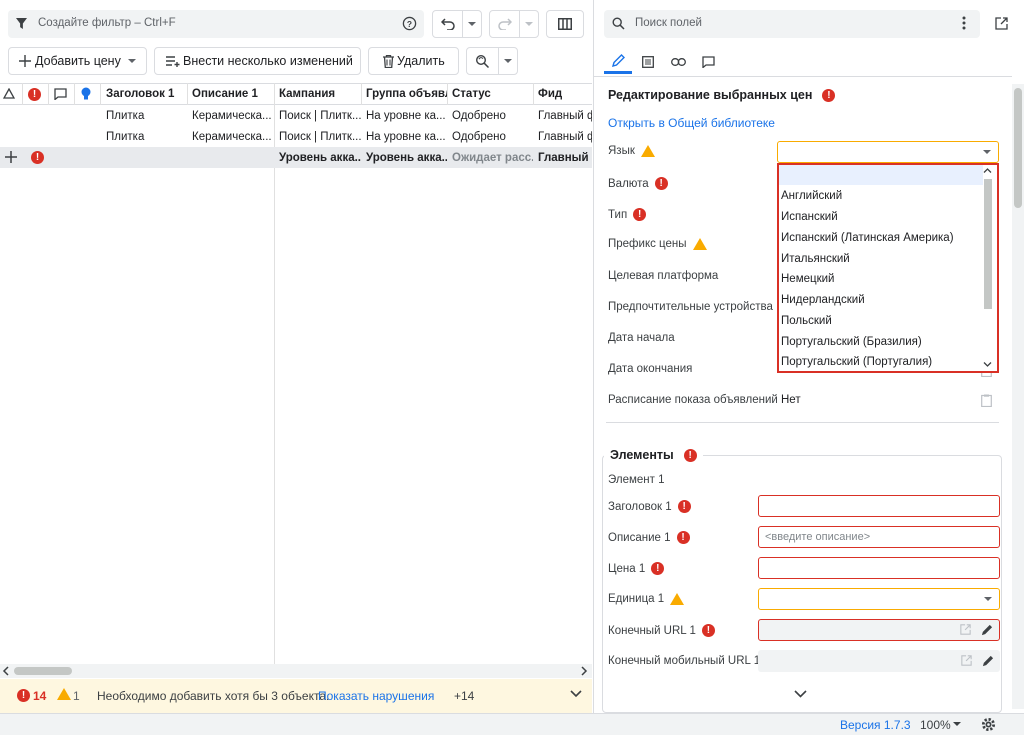  What do you see at coordinates (482, 61) in the screenshot?
I see `search-replace-icon` at bounding box center [482, 61].